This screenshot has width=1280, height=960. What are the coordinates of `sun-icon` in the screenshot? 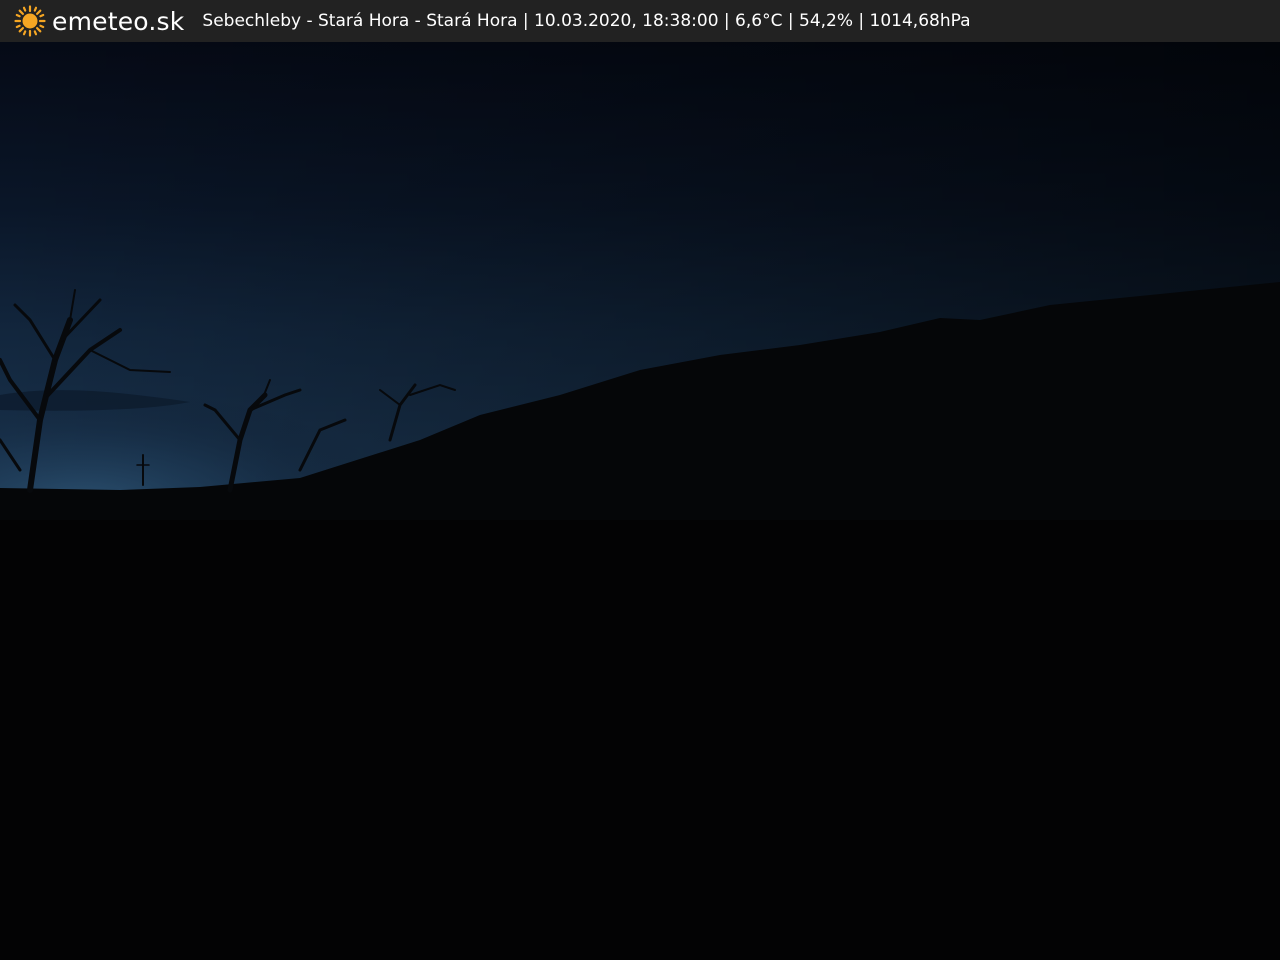 It's located at (30, 21).